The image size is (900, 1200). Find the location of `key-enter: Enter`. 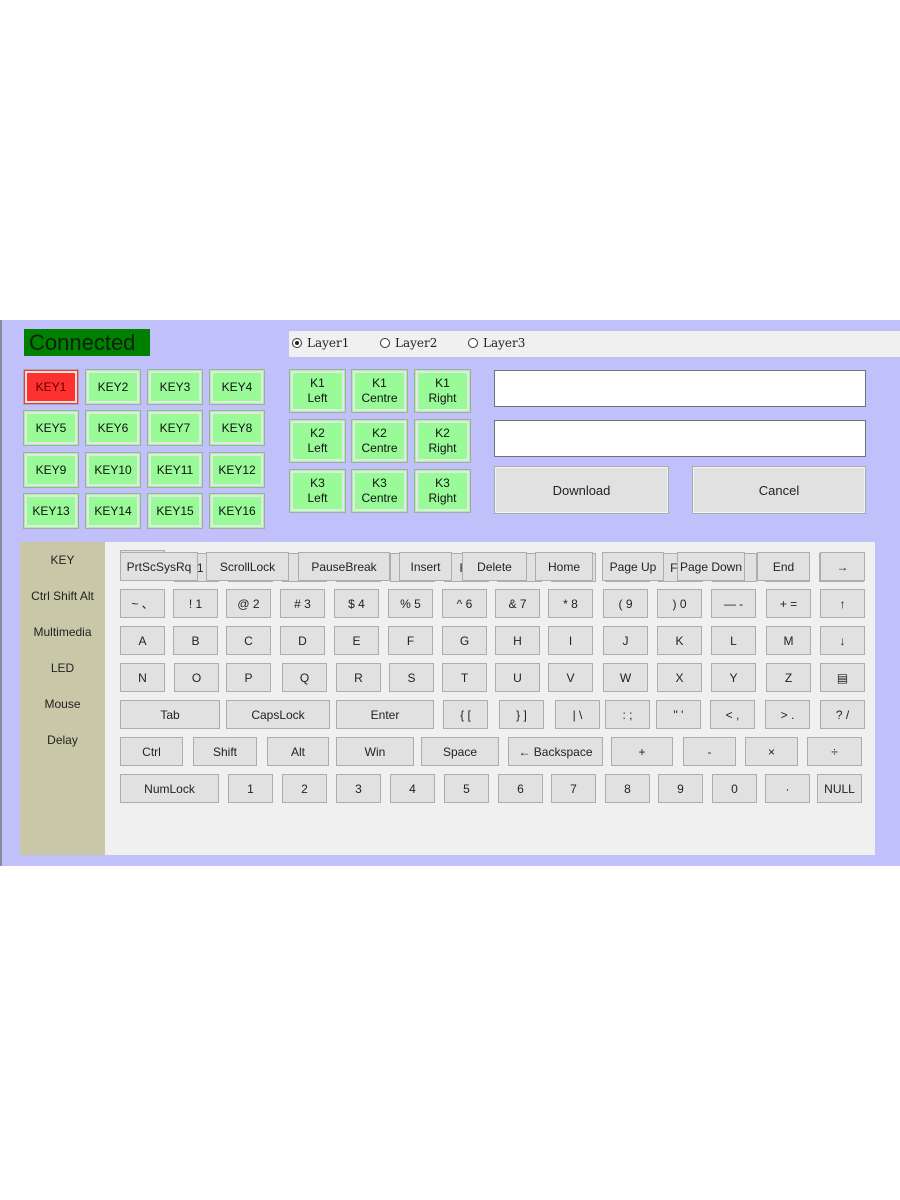

key-enter: Enter is located at coordinates (385, 714).